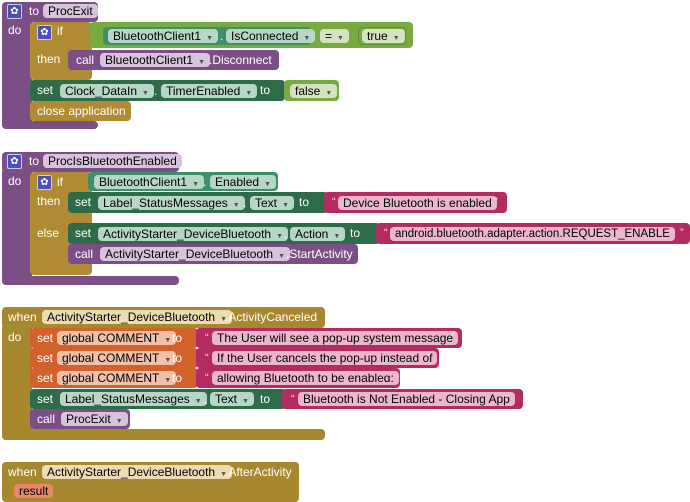  Describe the element at coordinates (334, 36) in the screenshot. I see `operator-dropdown: = ▼` at that location.